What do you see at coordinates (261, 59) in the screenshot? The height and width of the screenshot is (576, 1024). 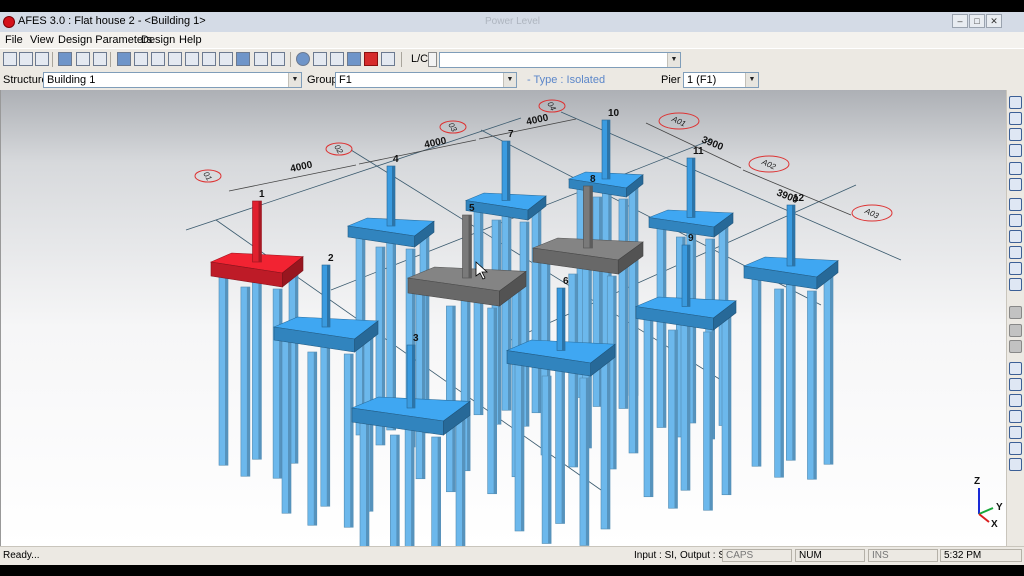 I see `lock-icon` at bounding box center [261, 59].